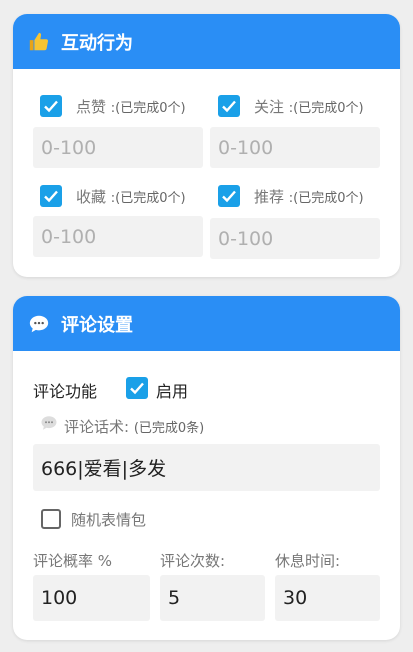 This screenshot has height=652, width=413. Describe the element at coordinates (109, 520) in the screenshot. I see `random-emoji-label: 随机表情包` at that location.